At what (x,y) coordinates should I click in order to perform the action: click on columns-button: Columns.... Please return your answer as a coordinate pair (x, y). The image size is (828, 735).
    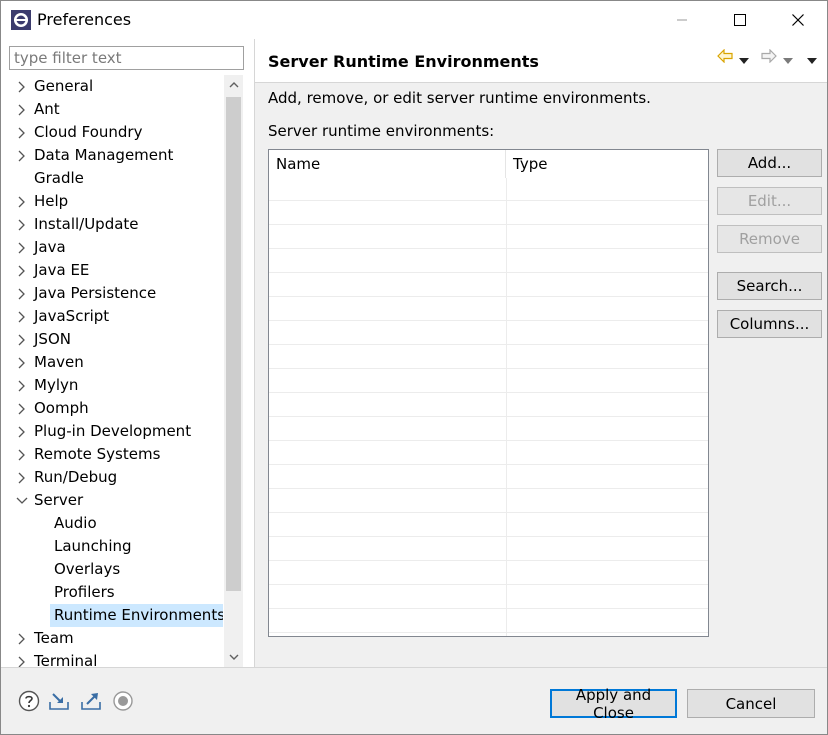
    Looking at the image, I should click on (769, 324).